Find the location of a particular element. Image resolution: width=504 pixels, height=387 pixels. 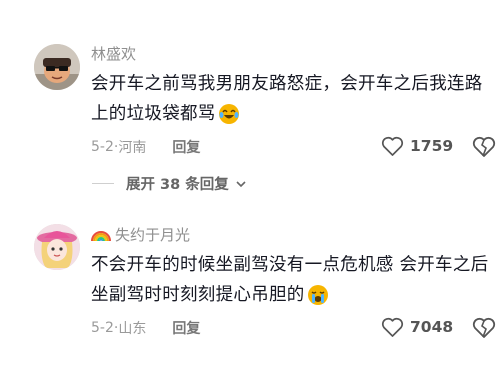

comment-body: 会开车之前骂我男朋友路怒症，会开车之后我连路上的垃圾袋都骂 is located at coordinates (287, 99).